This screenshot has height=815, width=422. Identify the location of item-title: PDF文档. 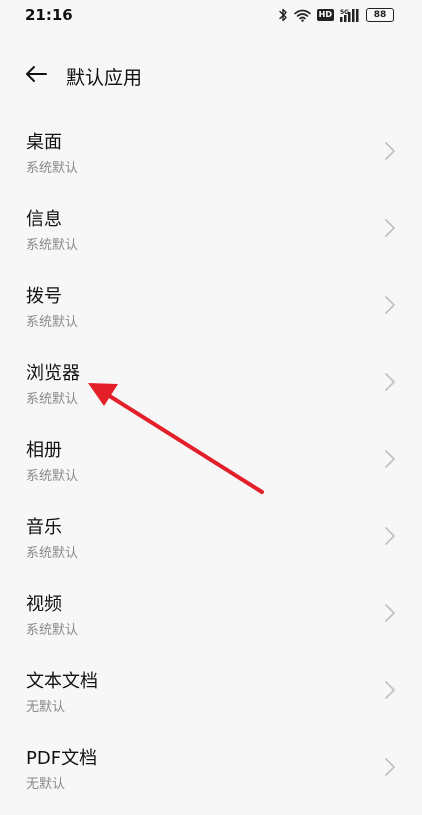
(62, 758).